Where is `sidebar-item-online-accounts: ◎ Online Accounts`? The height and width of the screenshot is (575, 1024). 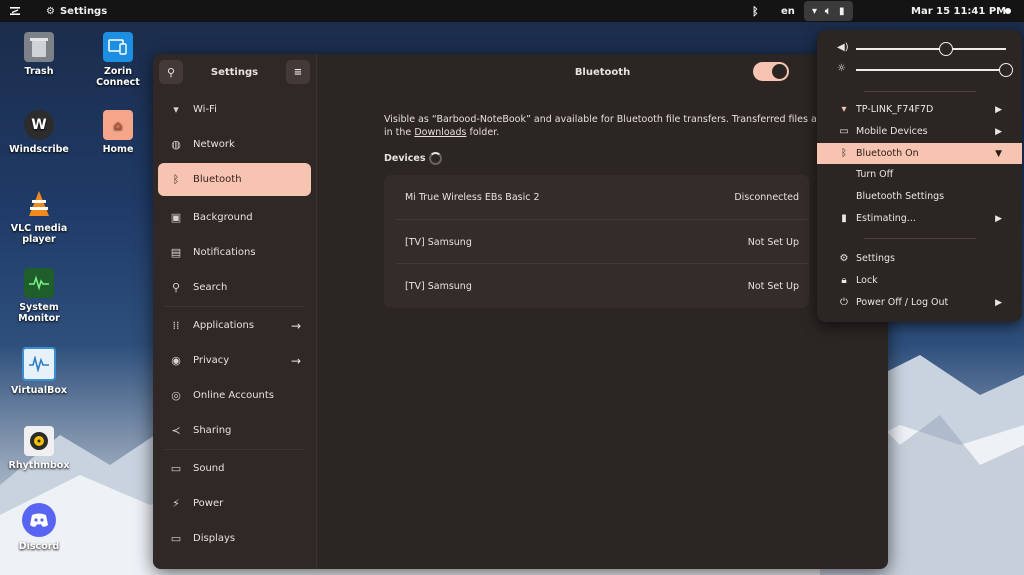 sidebar-item-online-accounts: ◎ Online Accounts is located at coordinates (234, 395).